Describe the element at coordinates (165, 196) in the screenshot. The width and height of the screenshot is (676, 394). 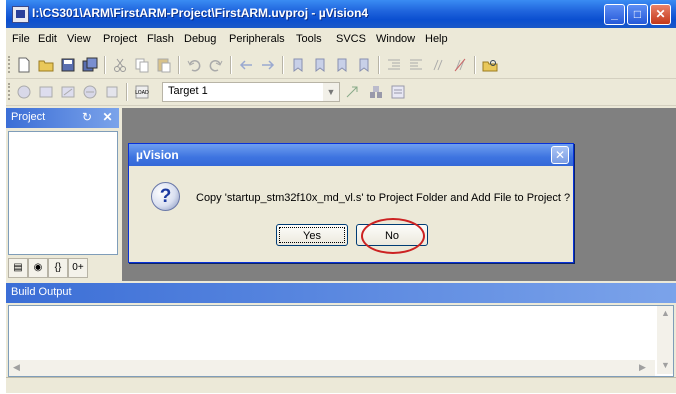
I see `question-icon: ?` at that location.